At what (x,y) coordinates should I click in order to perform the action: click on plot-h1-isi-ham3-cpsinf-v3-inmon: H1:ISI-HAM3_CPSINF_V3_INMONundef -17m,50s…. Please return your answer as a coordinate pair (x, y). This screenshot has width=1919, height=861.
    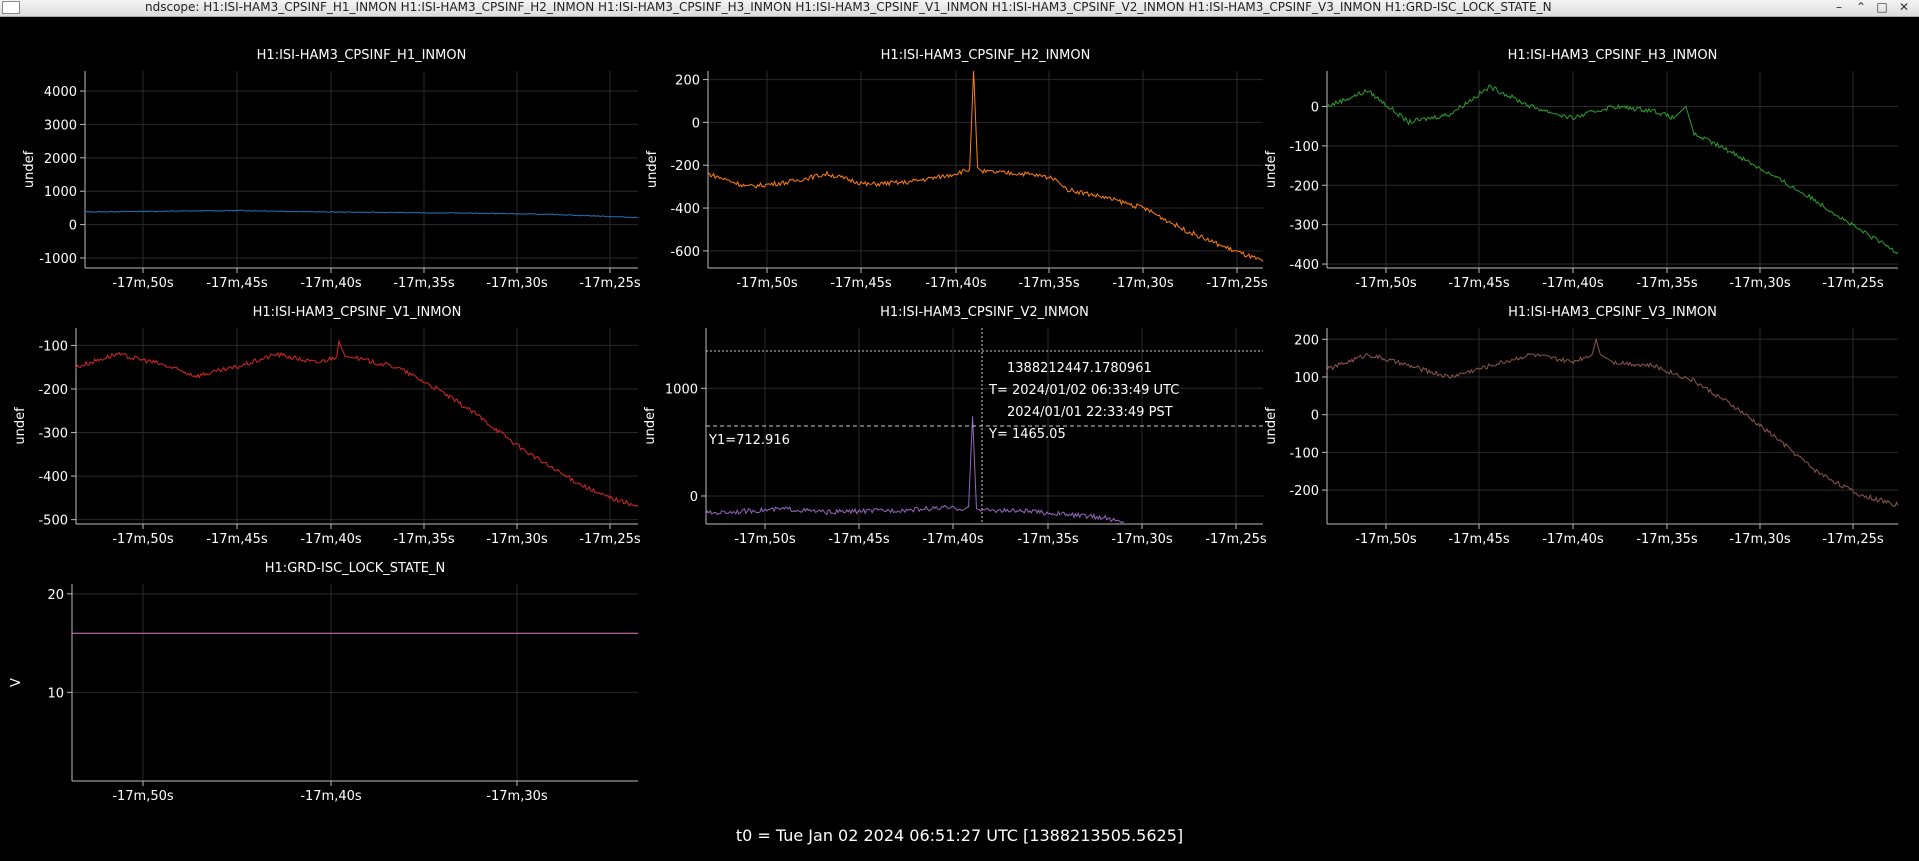
    Looking at the image, I should click on (1581, 426).